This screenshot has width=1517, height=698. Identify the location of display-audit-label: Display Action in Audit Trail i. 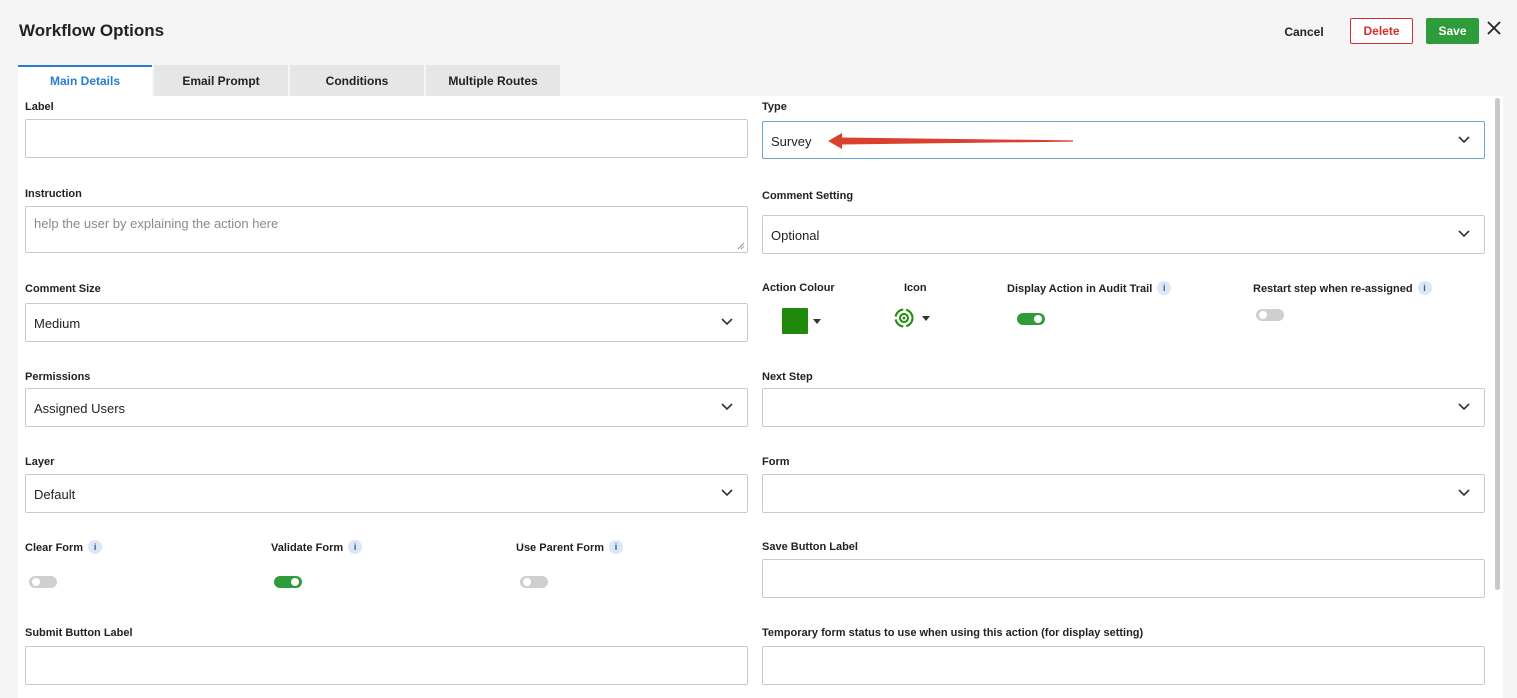
(1089, 288).